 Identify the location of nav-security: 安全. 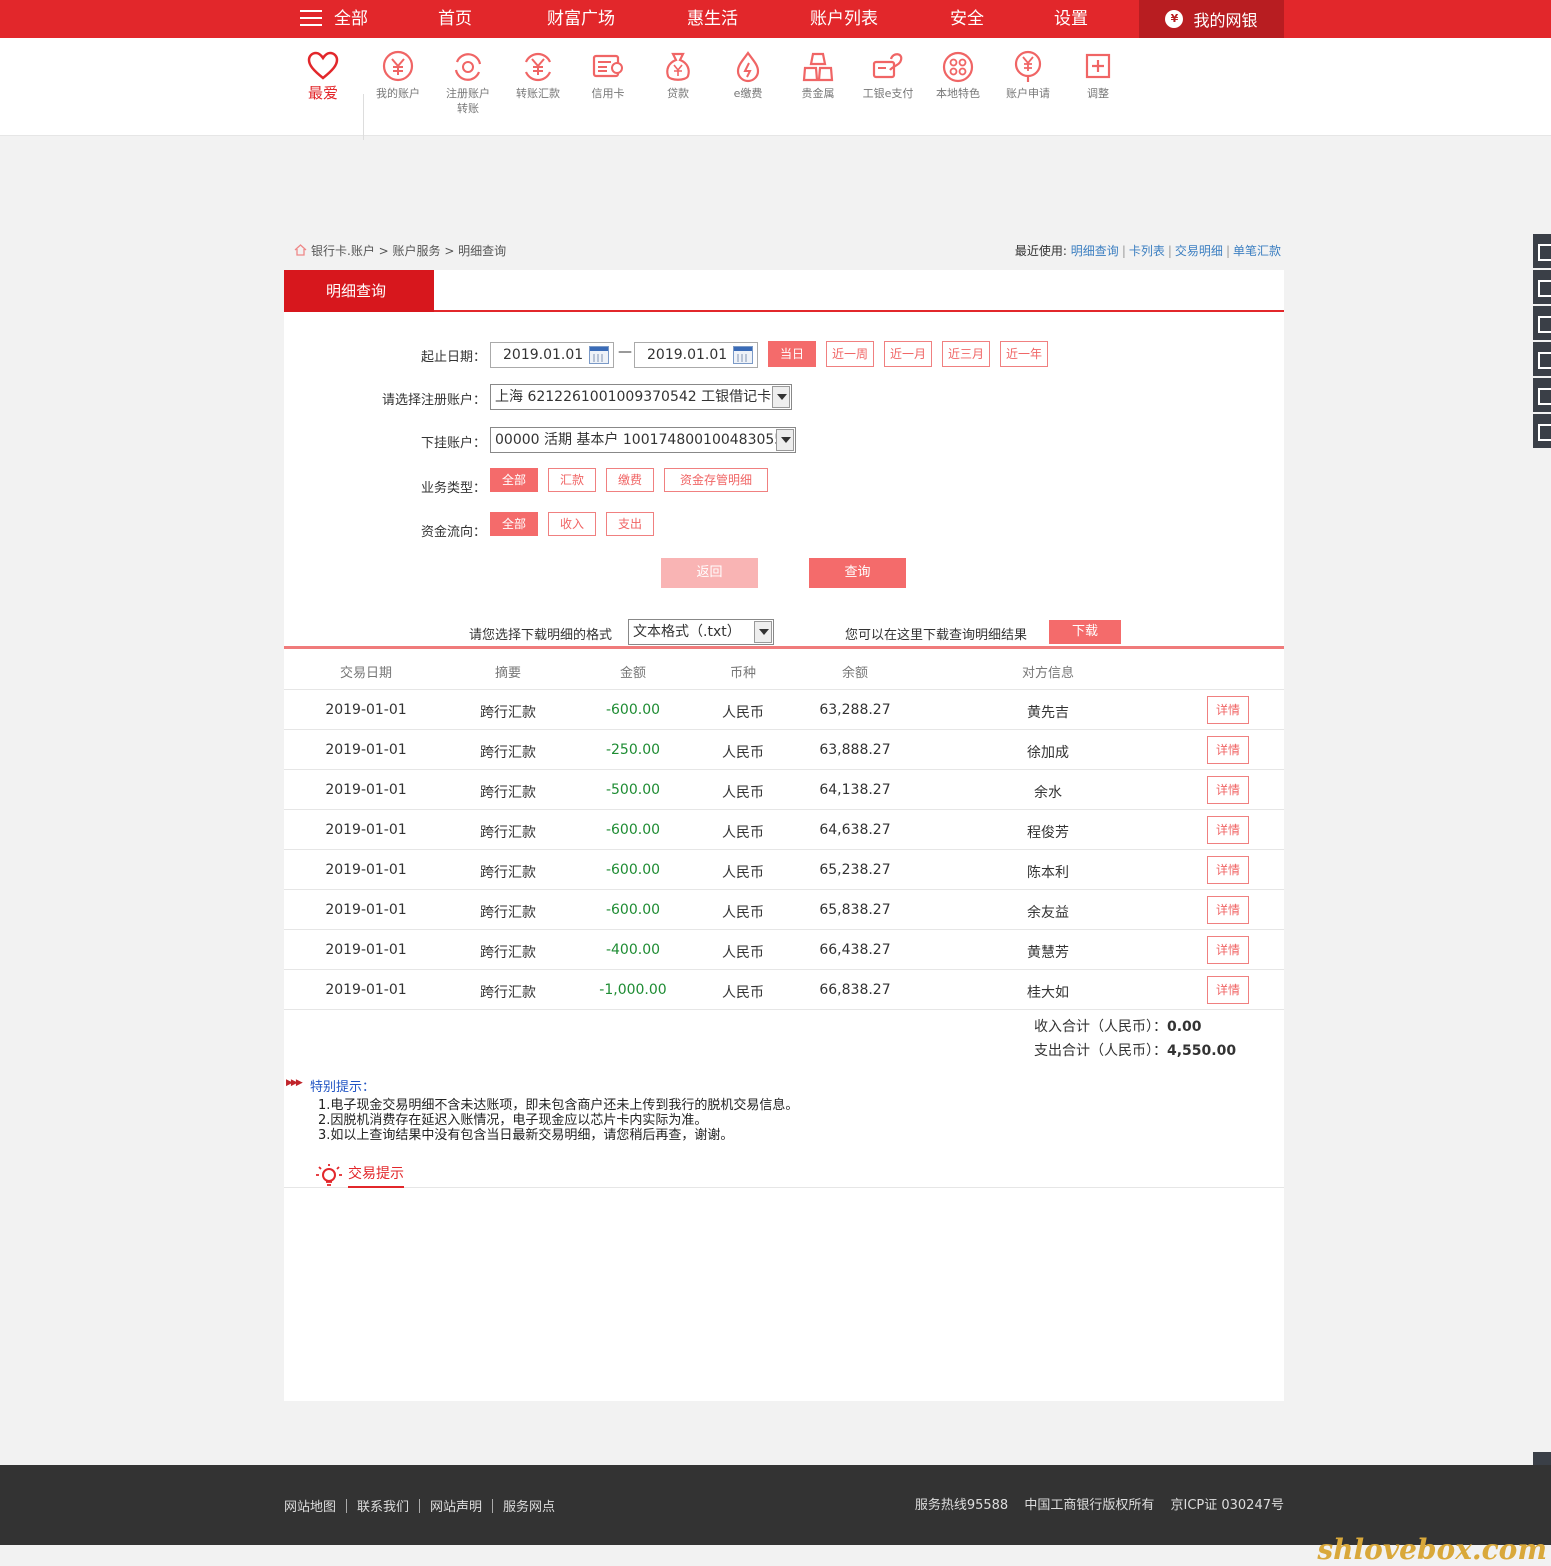
(1002, 19).